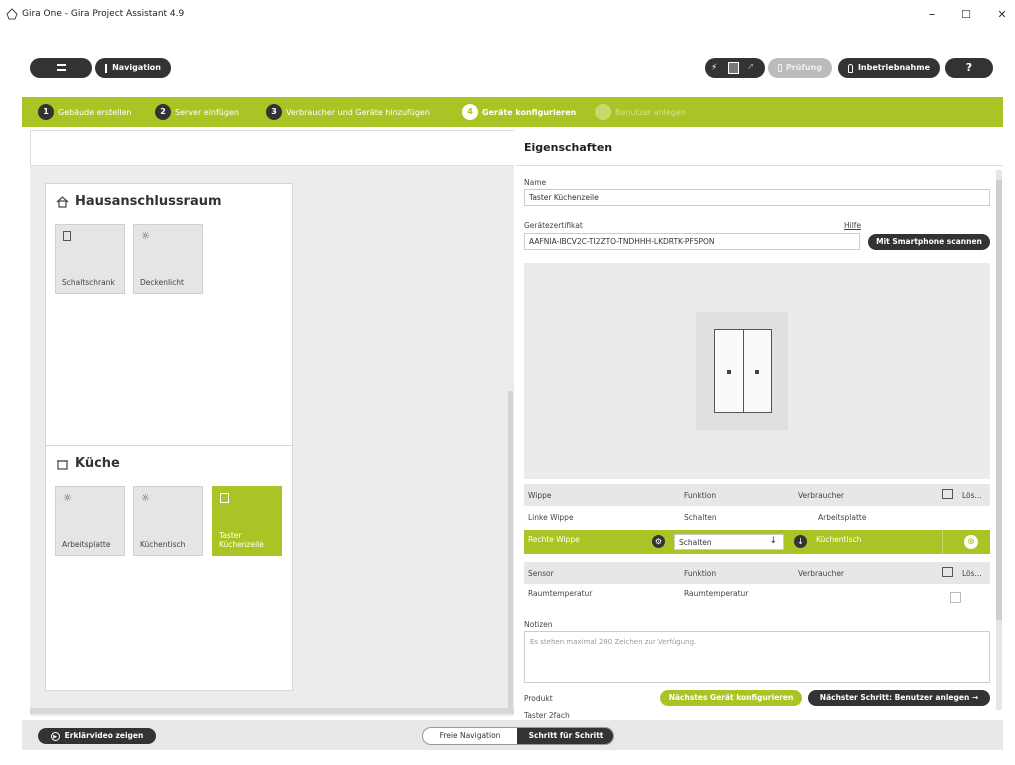  What do you see at coordinates (568, 147) in the screenshot?
I see `properties-title: Eigenschaften` at bounding box center [568, 147].